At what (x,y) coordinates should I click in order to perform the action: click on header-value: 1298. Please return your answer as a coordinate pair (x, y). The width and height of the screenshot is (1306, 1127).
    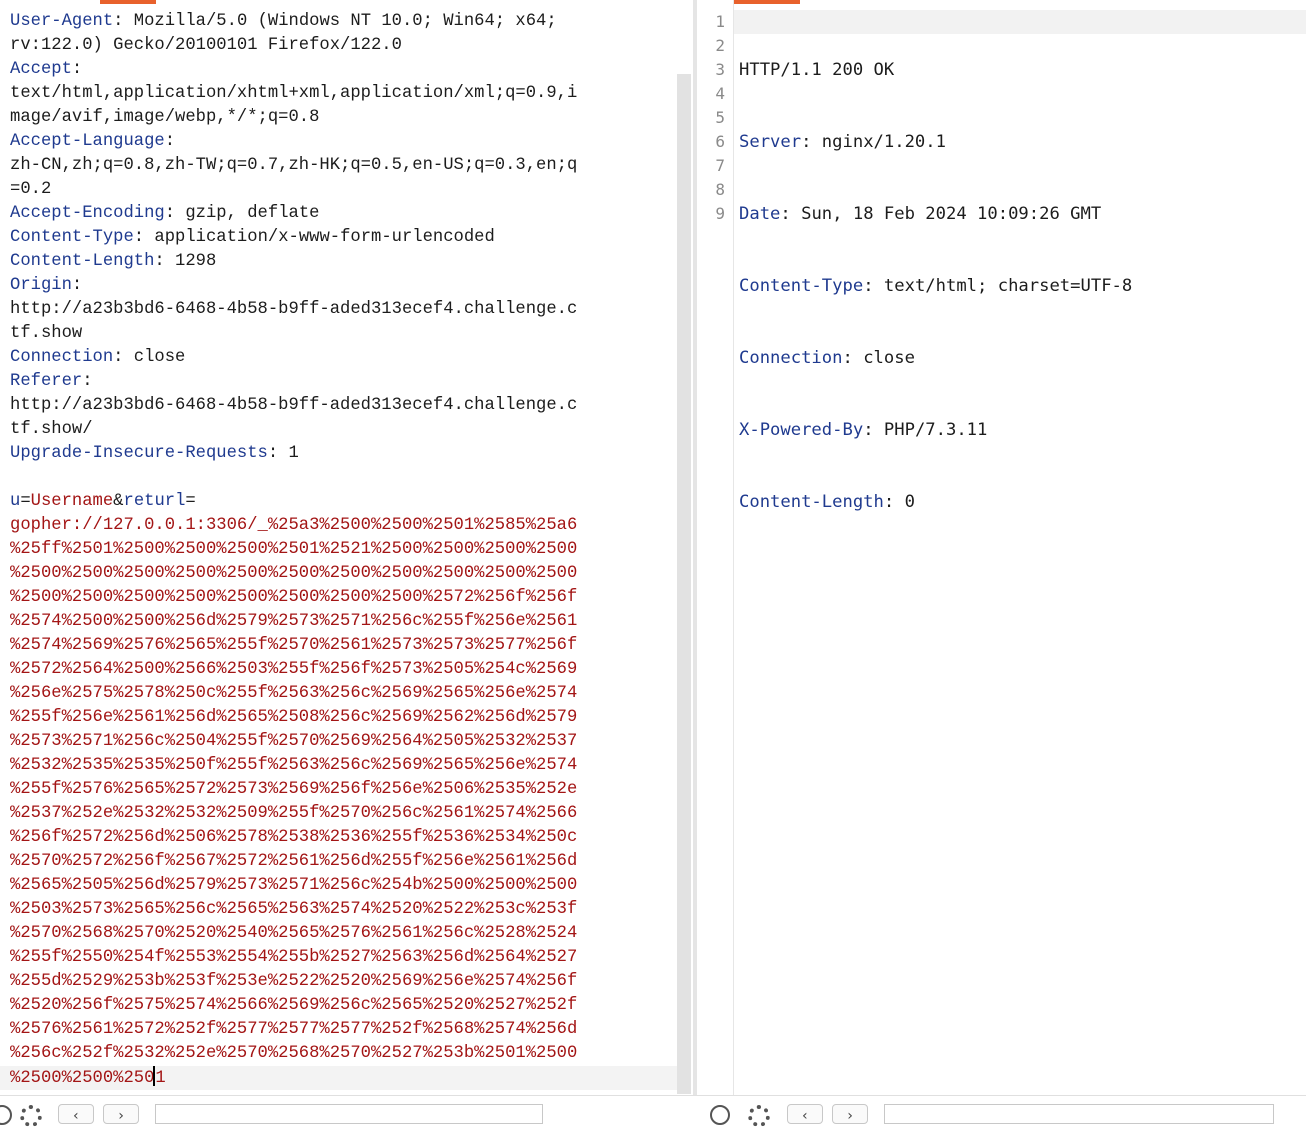
    Looking at the image, I should click on (190, 261).